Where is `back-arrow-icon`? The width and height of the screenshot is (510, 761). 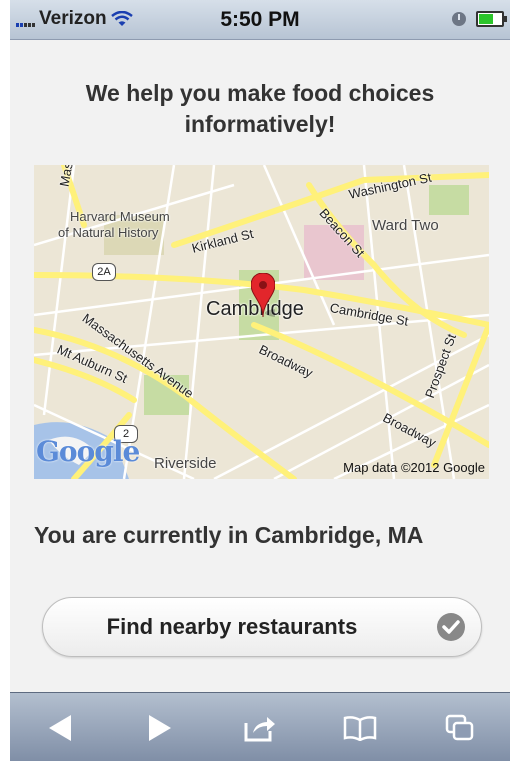
back-arrow-icon is located at coordinates (60, 727).